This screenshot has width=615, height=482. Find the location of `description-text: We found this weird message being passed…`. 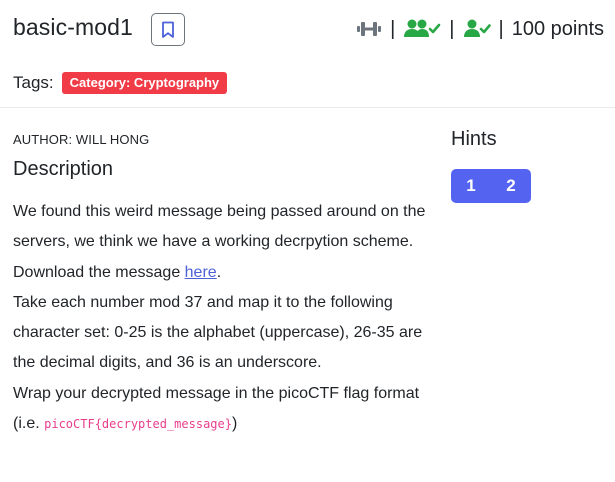

description-text: We found this weird message being passed… is located at coordinates (219, 227).